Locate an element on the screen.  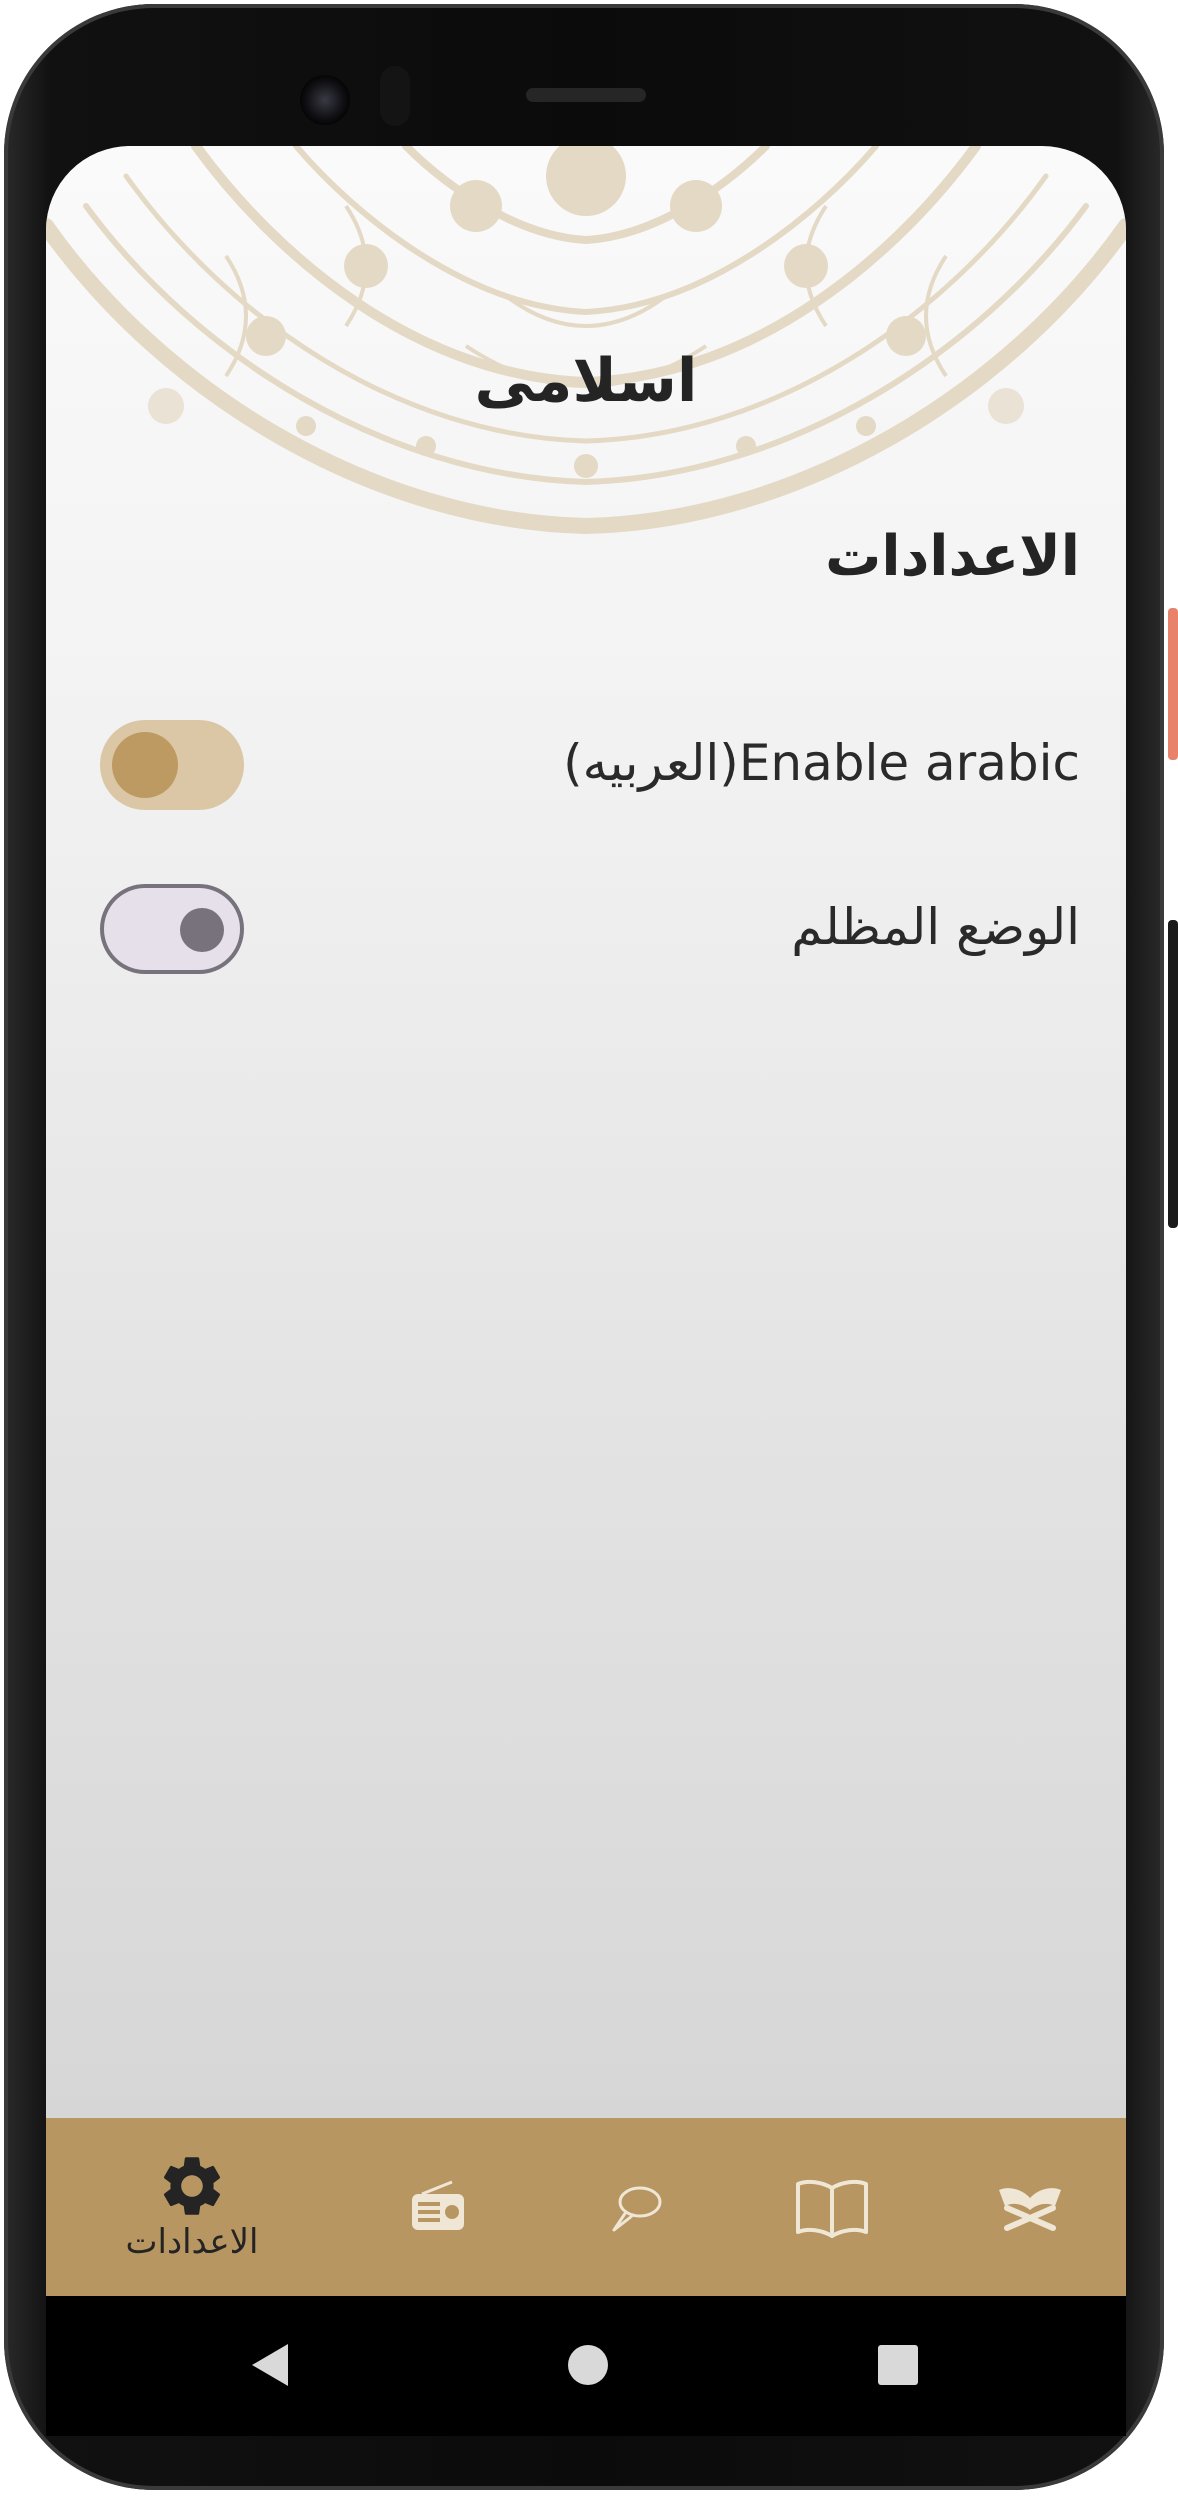
nav-item-book is located at coordinates (832, 2207).